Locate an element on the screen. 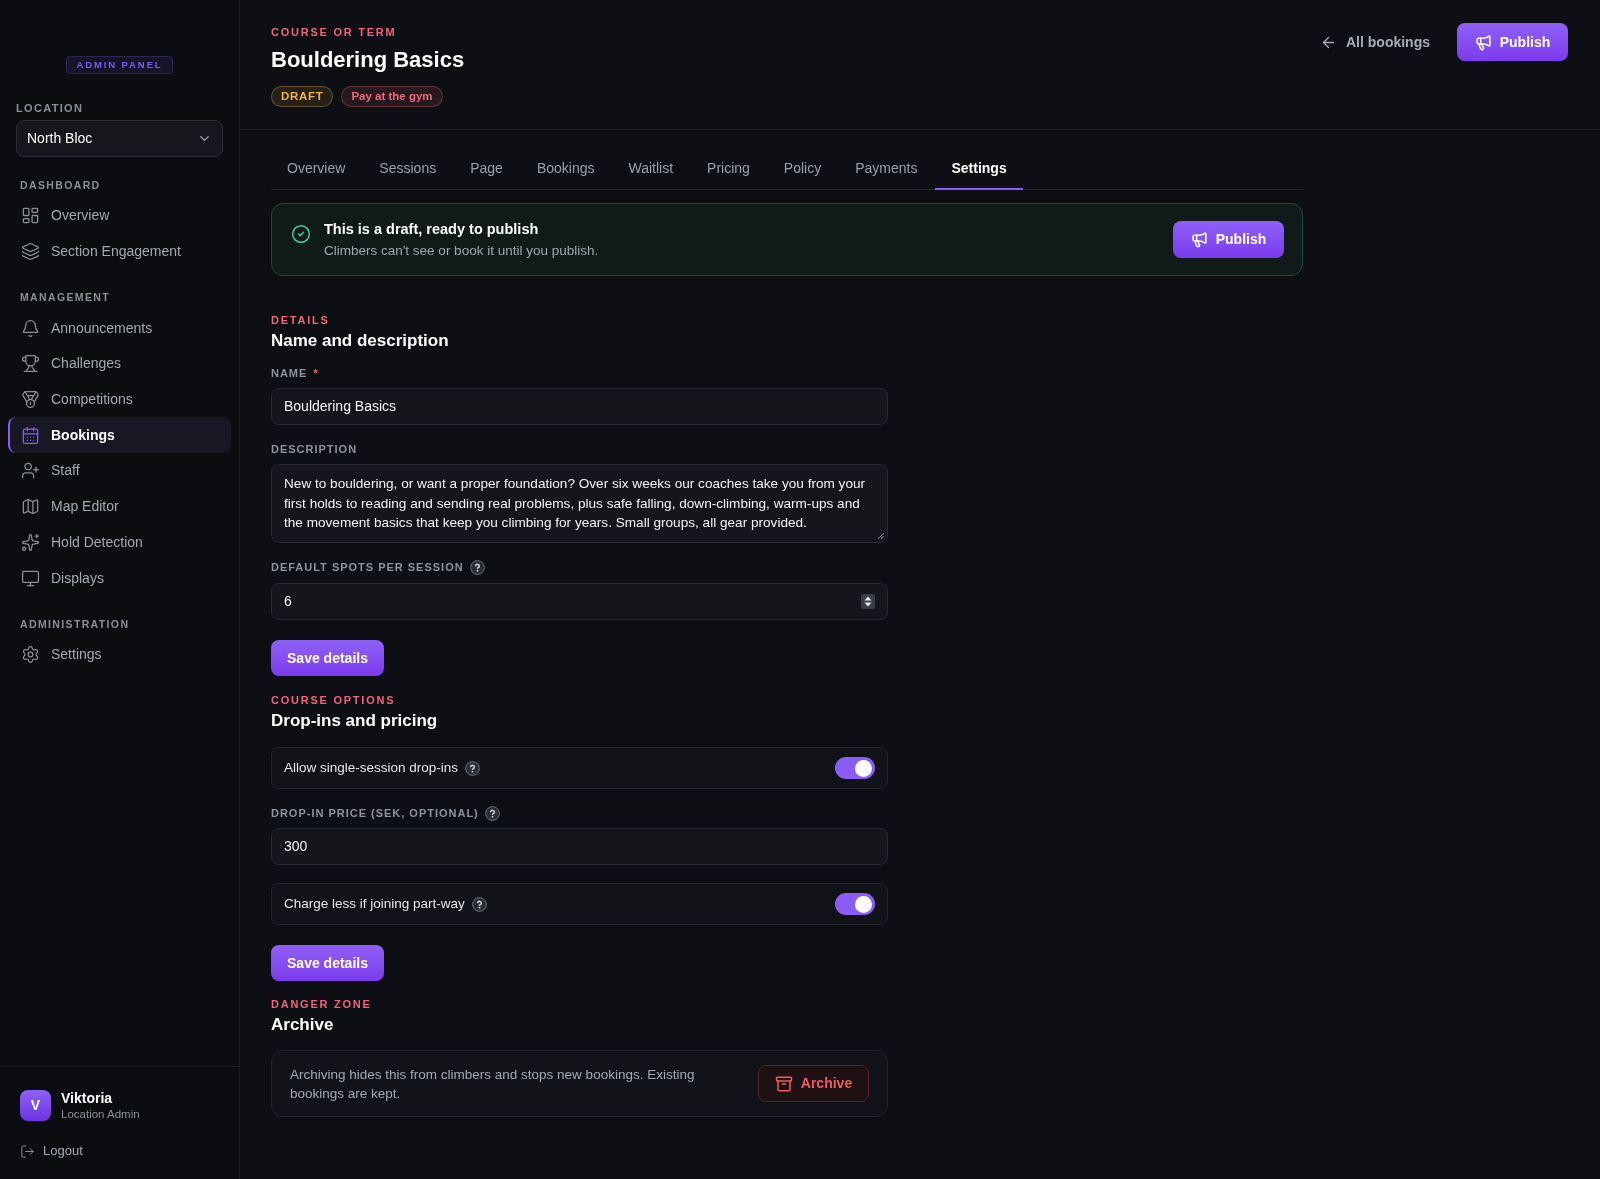  page-eyebrow: COURSE OR TERM is located at coordinates (334, 32).